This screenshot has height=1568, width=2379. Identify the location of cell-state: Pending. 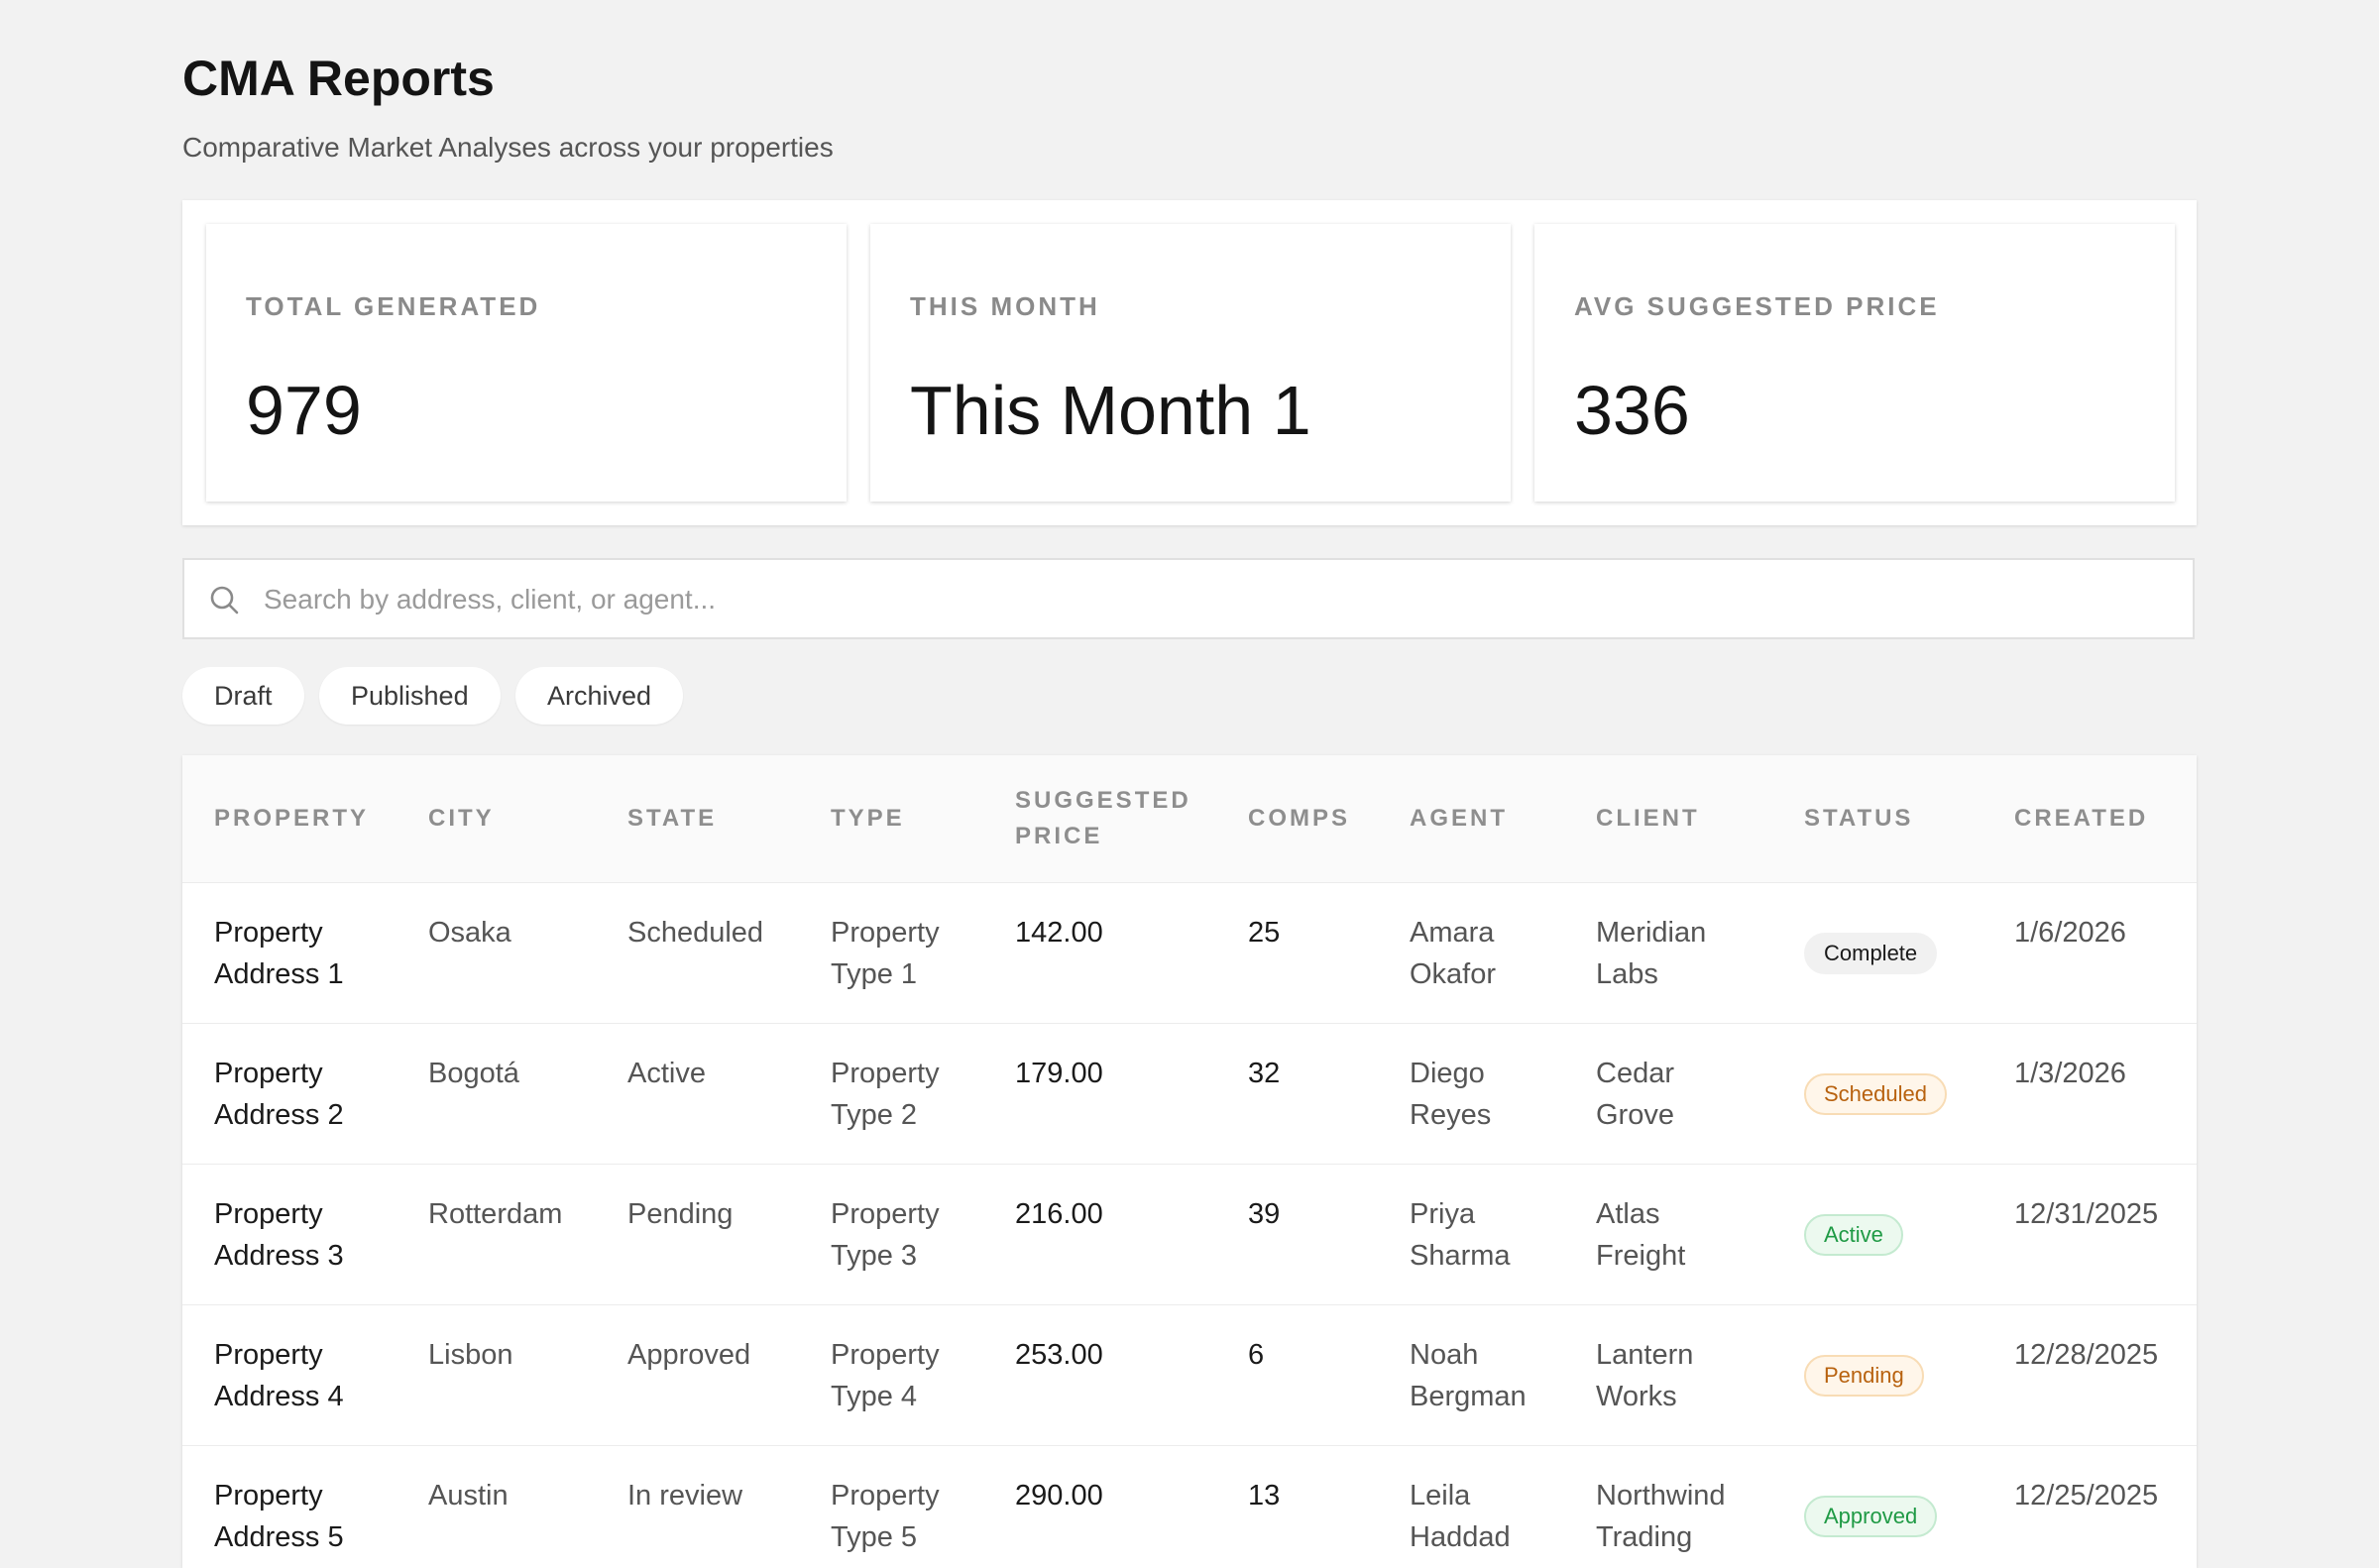
(680, 1214).